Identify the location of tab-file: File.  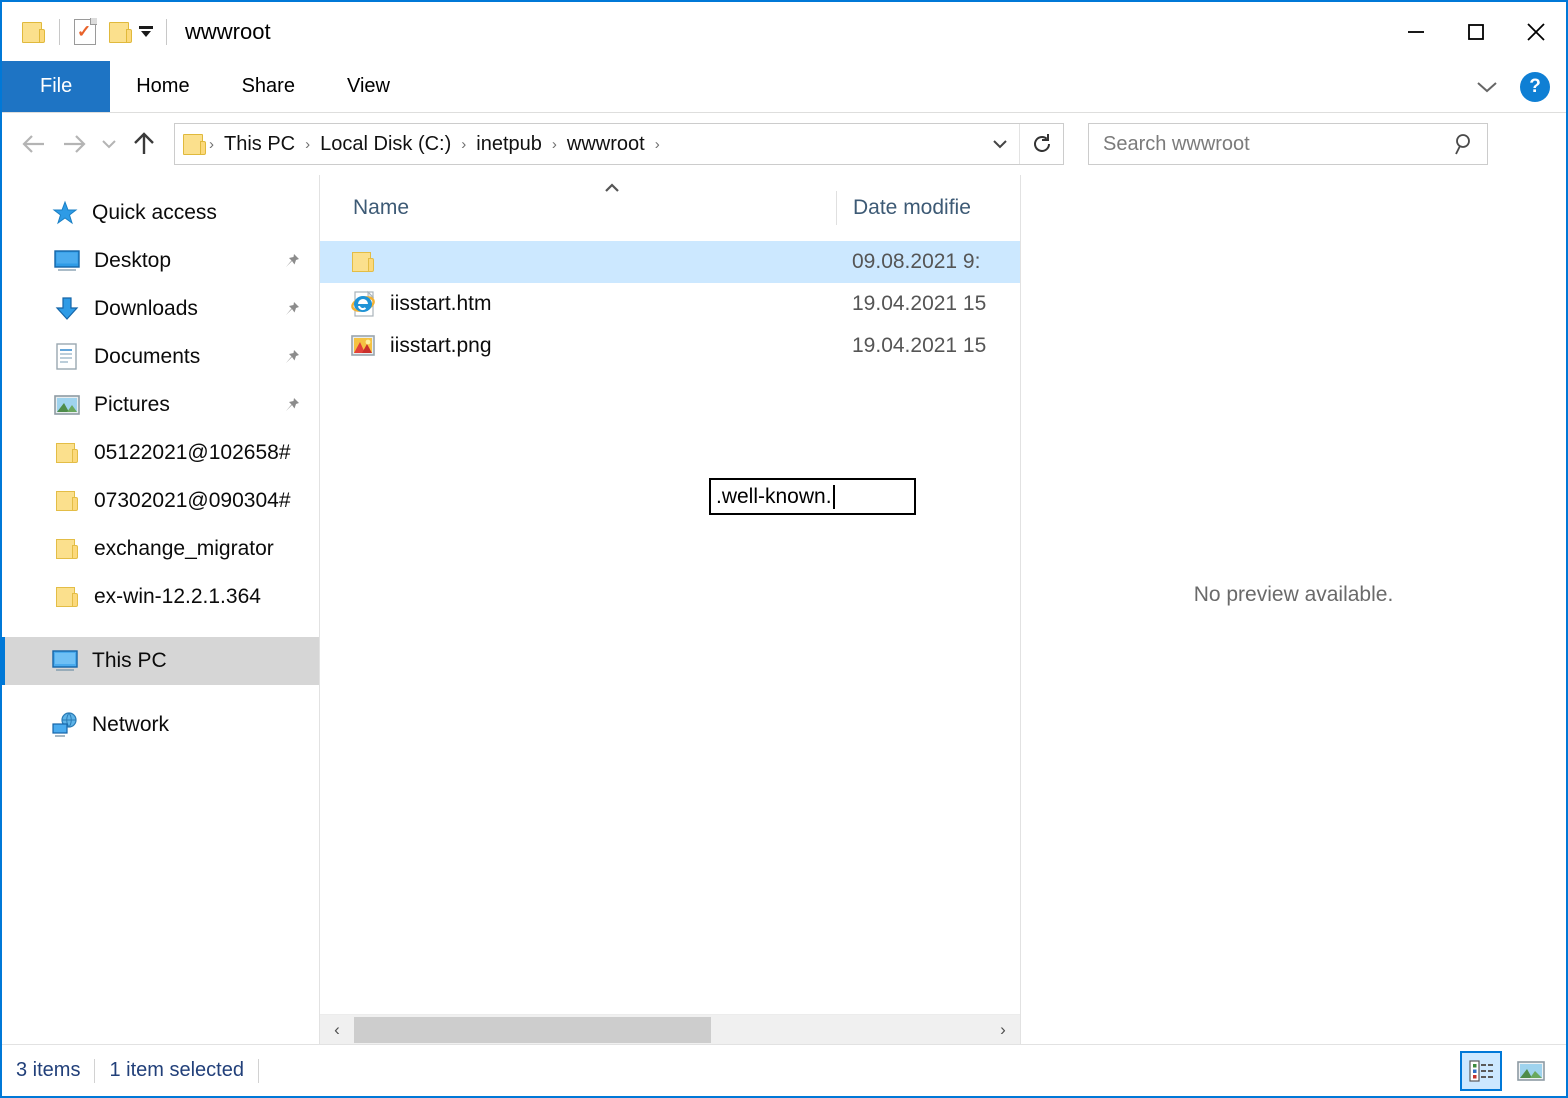
(56, 86).